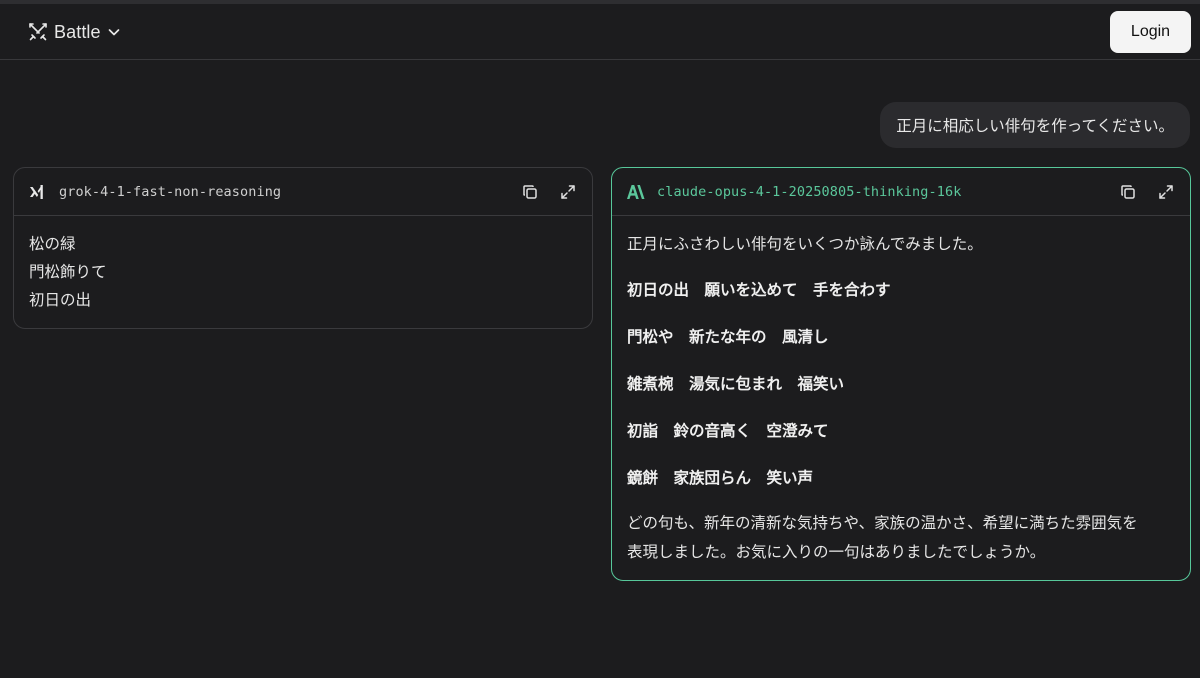 The height and width of the screenshot is (678, 1200). Describe the element at coordinates (38, 192) in the screenshot. I see `xai-logo-icon` at that location.